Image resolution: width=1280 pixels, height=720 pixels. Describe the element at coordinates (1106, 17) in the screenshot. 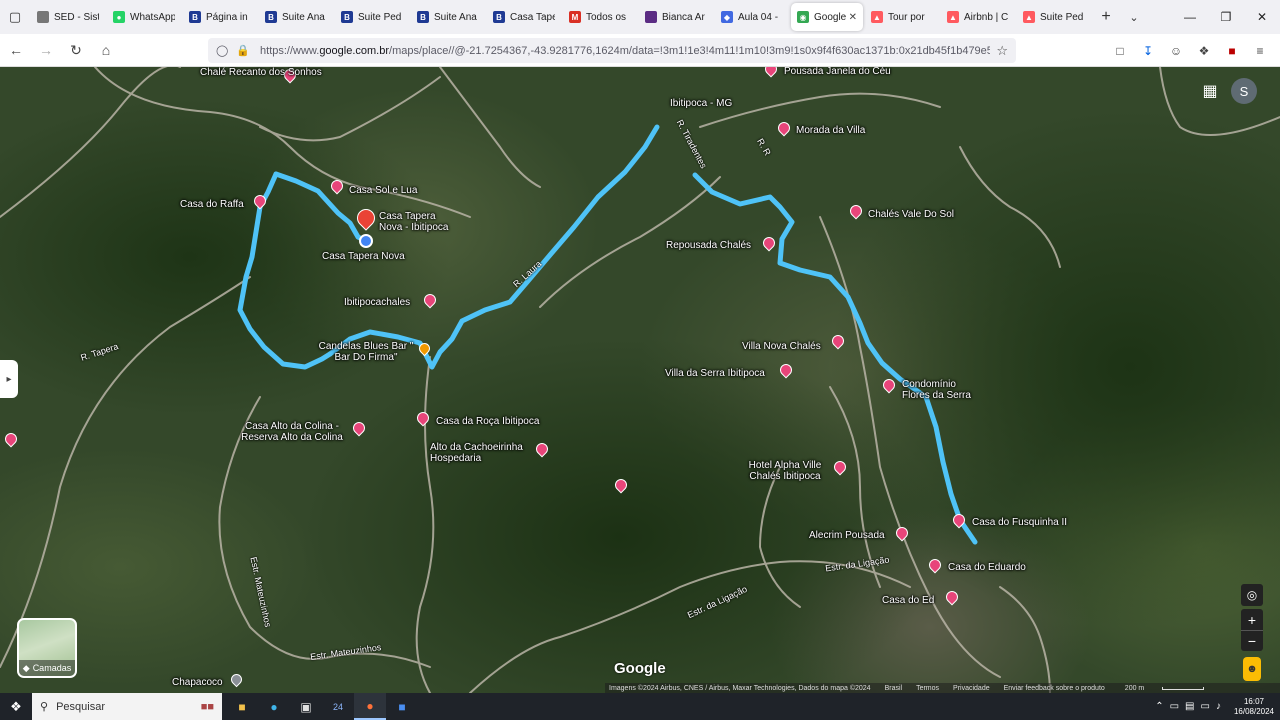

I see `new-tab-button: +` at that location.